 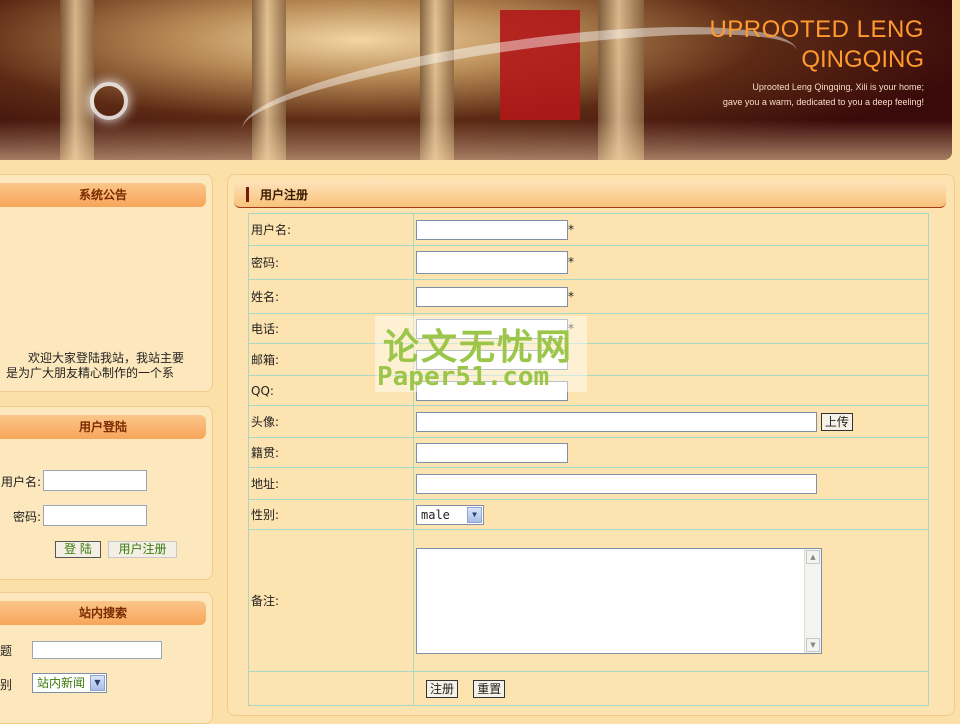 I want to click on remark-label: 备注:, so click(x=331, y=600).